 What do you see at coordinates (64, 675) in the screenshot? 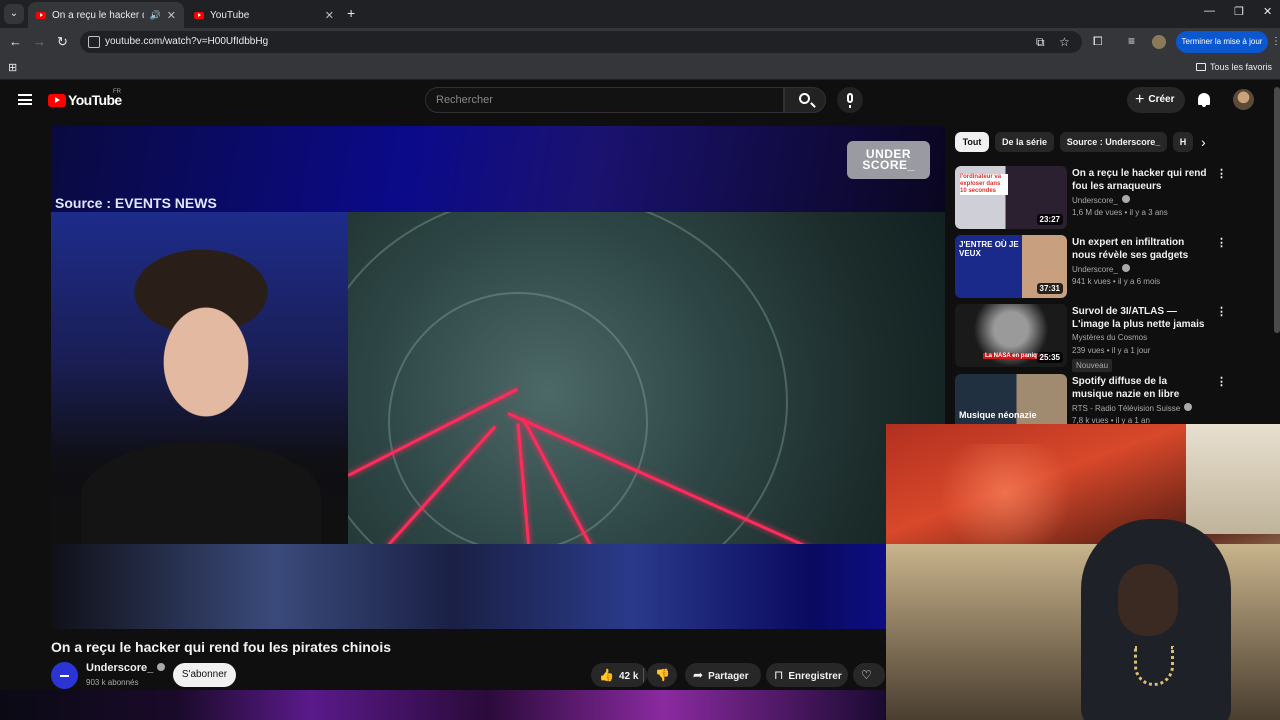
I see `channel-avatar` at bounding box center [64, 675].